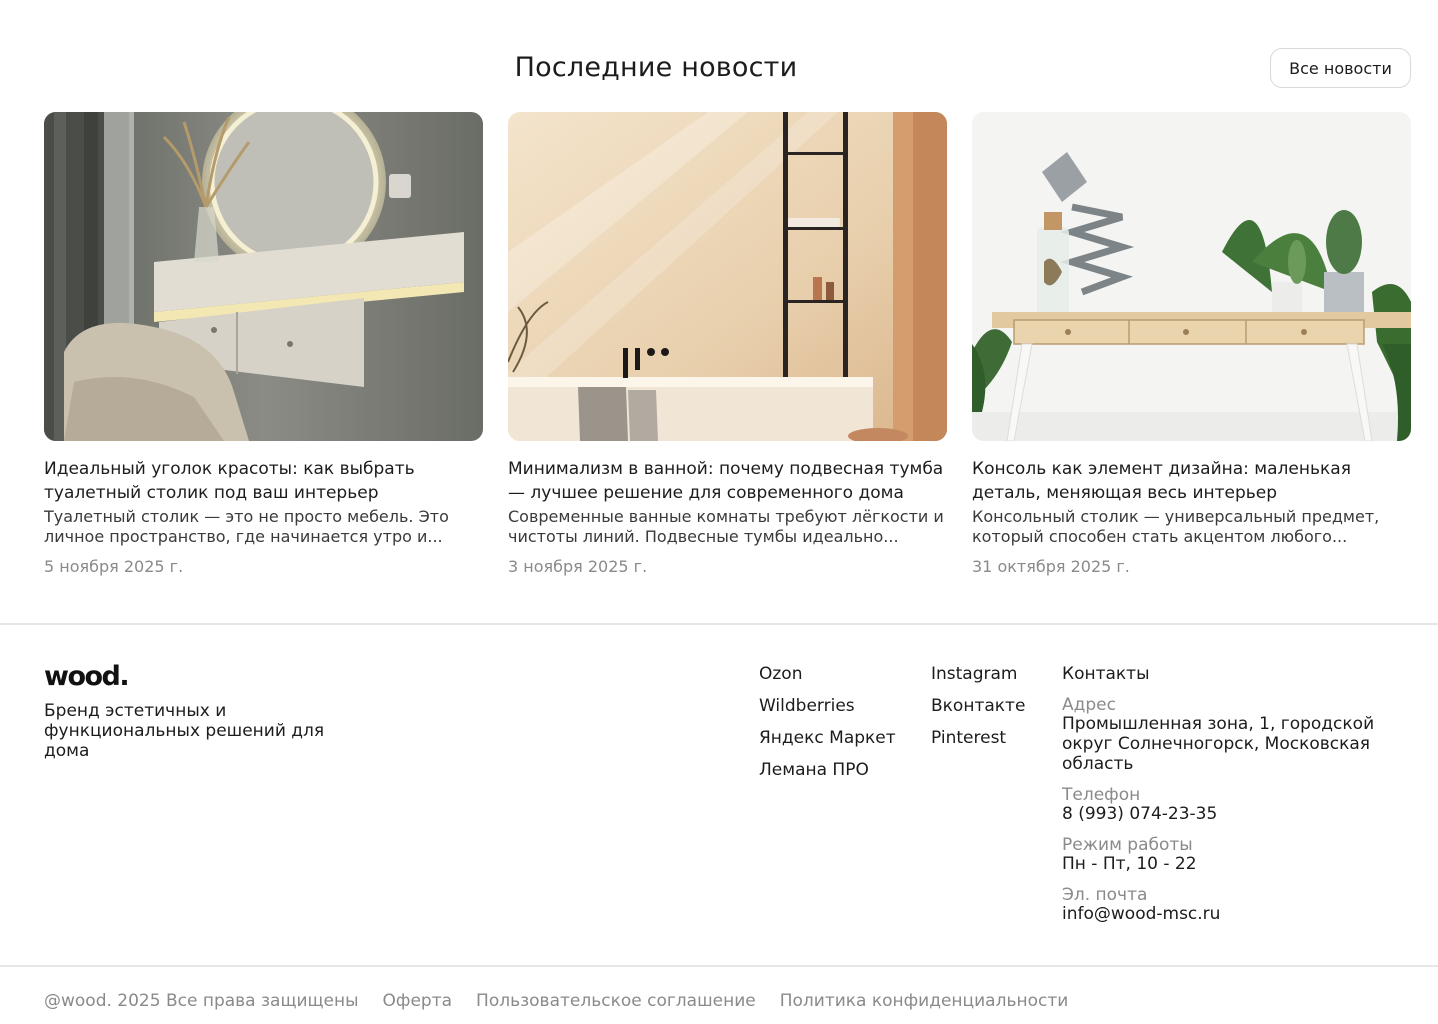 Image resolution: width=1438 pixels, height=1024 pixels. I want to click on phone-value: 8 (993) 074-23-35, so click(1232, 814).